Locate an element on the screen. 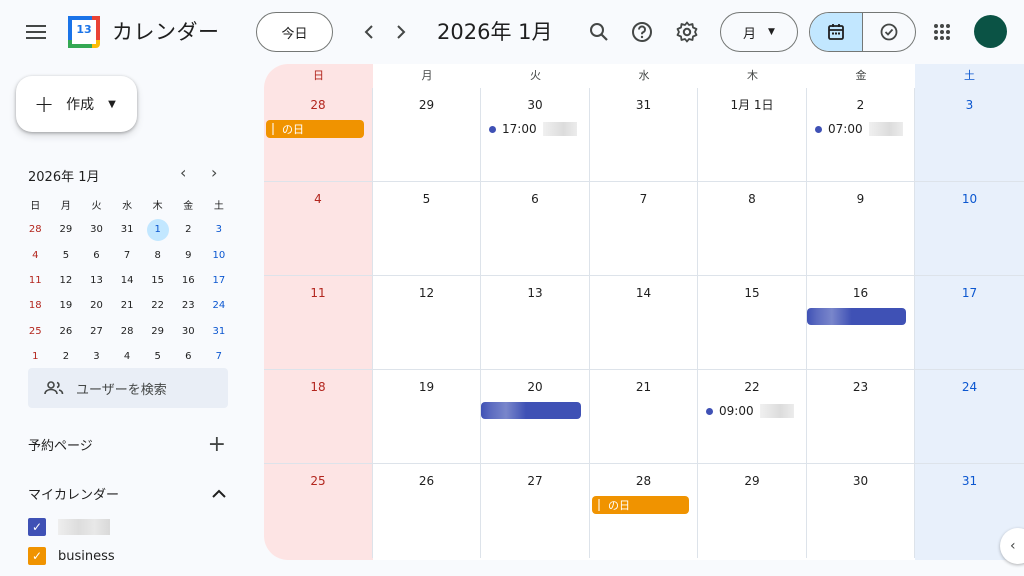 This screenshot has height=576, width=1024. day-cell: 8 is located at coordinates (752, 228).